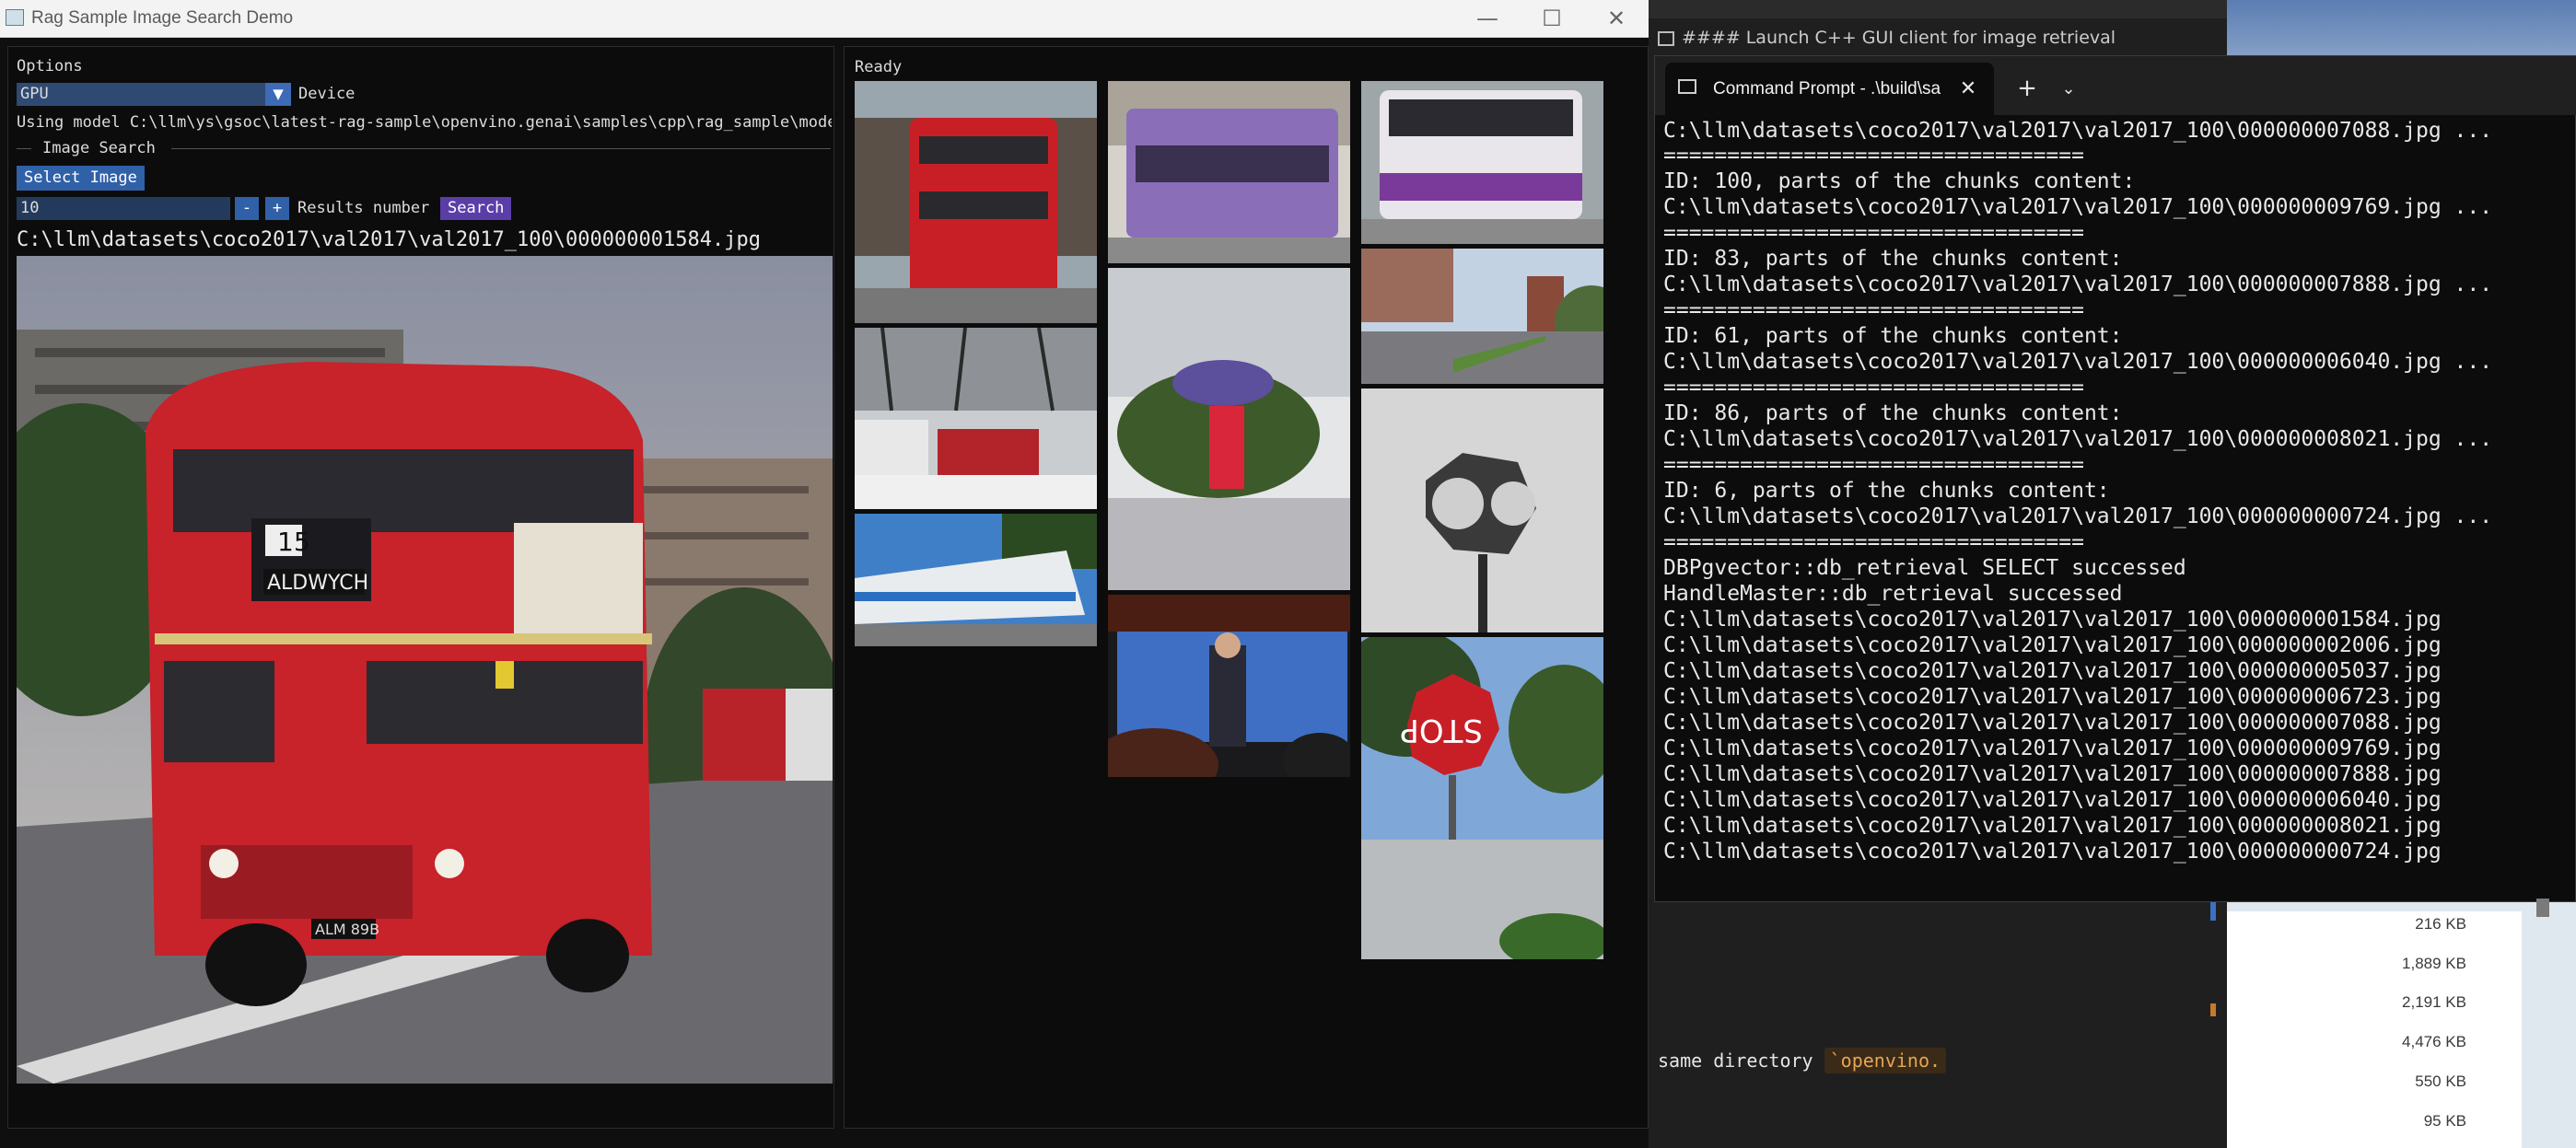 The height and width of the screenshot is (1148, 2576). Describe the element at coordinates (1893, 413) in the screenshot. I see `terminal-line: ID: 86, parts of the chunks content:` at that location.